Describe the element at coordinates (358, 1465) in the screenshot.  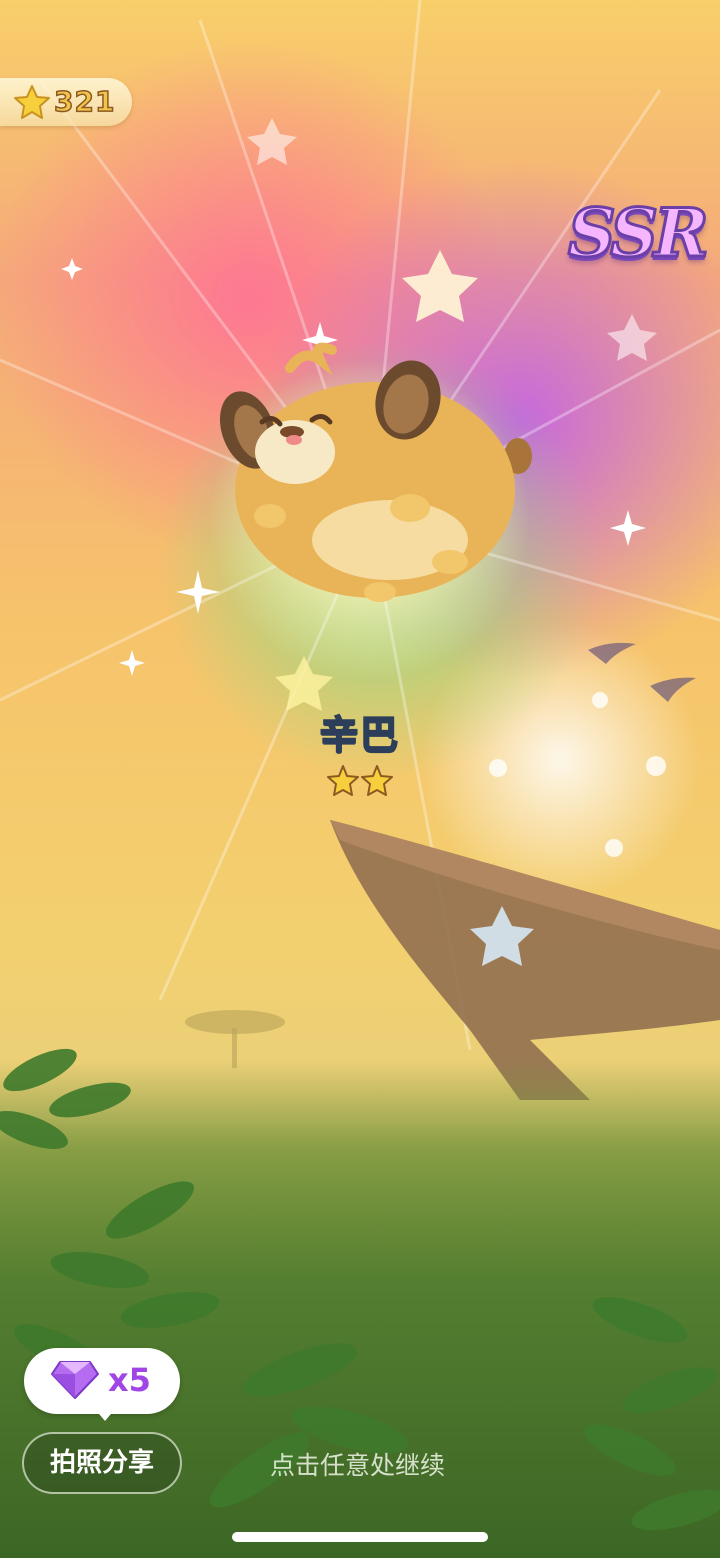
I see `tap-to-continue-hint: 点击任意处继续` at that location.